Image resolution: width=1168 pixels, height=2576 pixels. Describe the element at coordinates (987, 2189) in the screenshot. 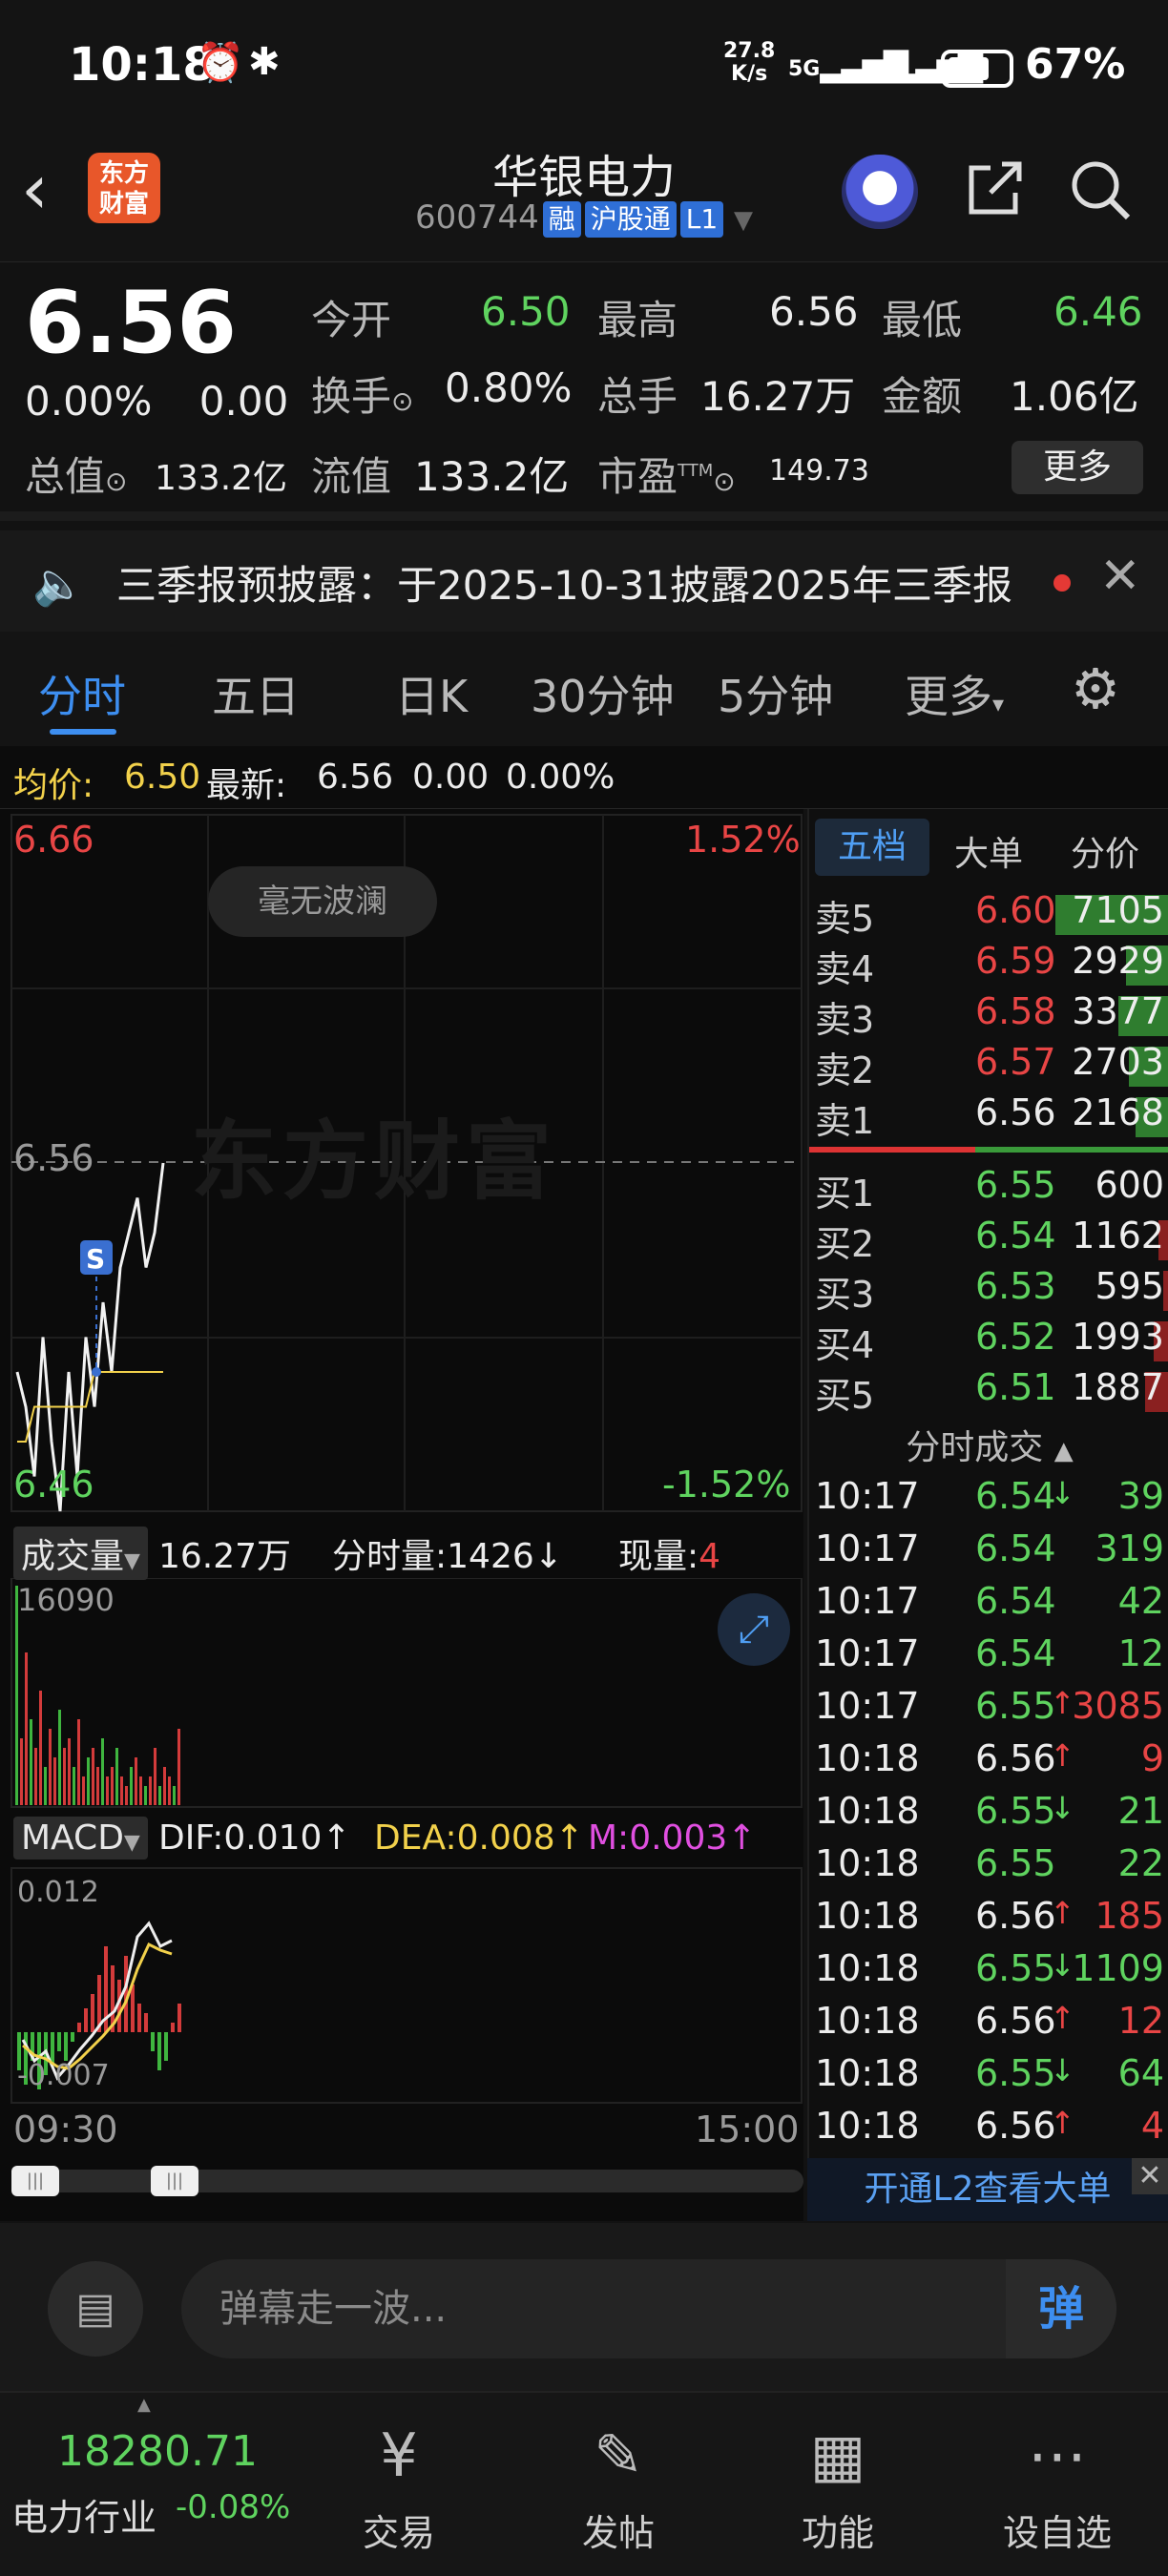

I see `l2-banner: 开通L2查看大单` at that location.